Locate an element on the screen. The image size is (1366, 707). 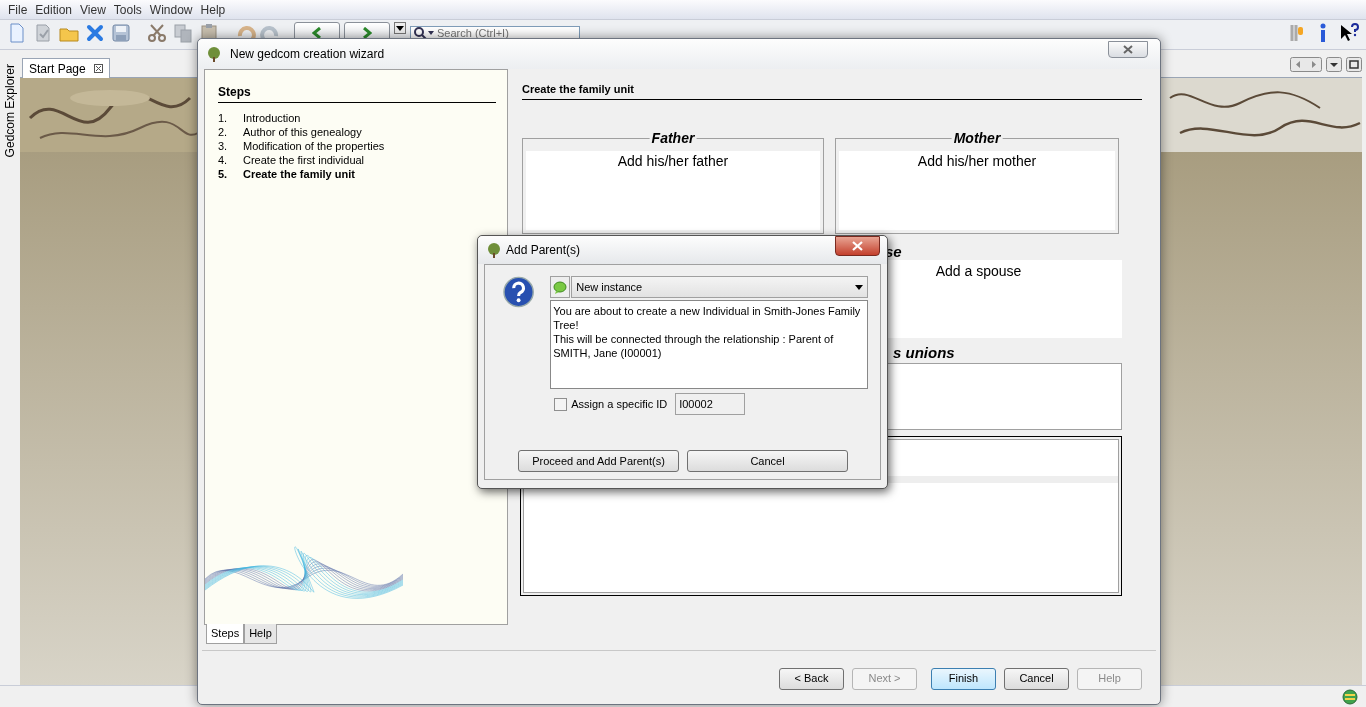
menu-item: Help is located at coordinates (213, 10).